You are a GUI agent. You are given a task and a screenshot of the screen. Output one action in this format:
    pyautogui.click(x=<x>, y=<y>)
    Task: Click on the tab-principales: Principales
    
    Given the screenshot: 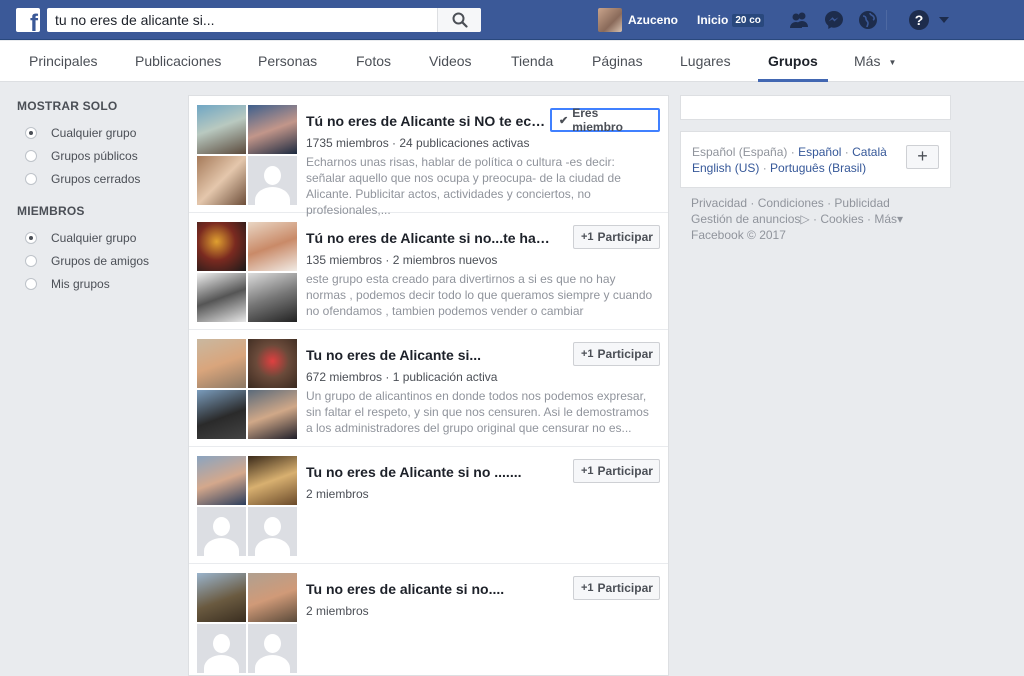 What is the action you would take?
    pyautogui.click(x=63, y=61)
    